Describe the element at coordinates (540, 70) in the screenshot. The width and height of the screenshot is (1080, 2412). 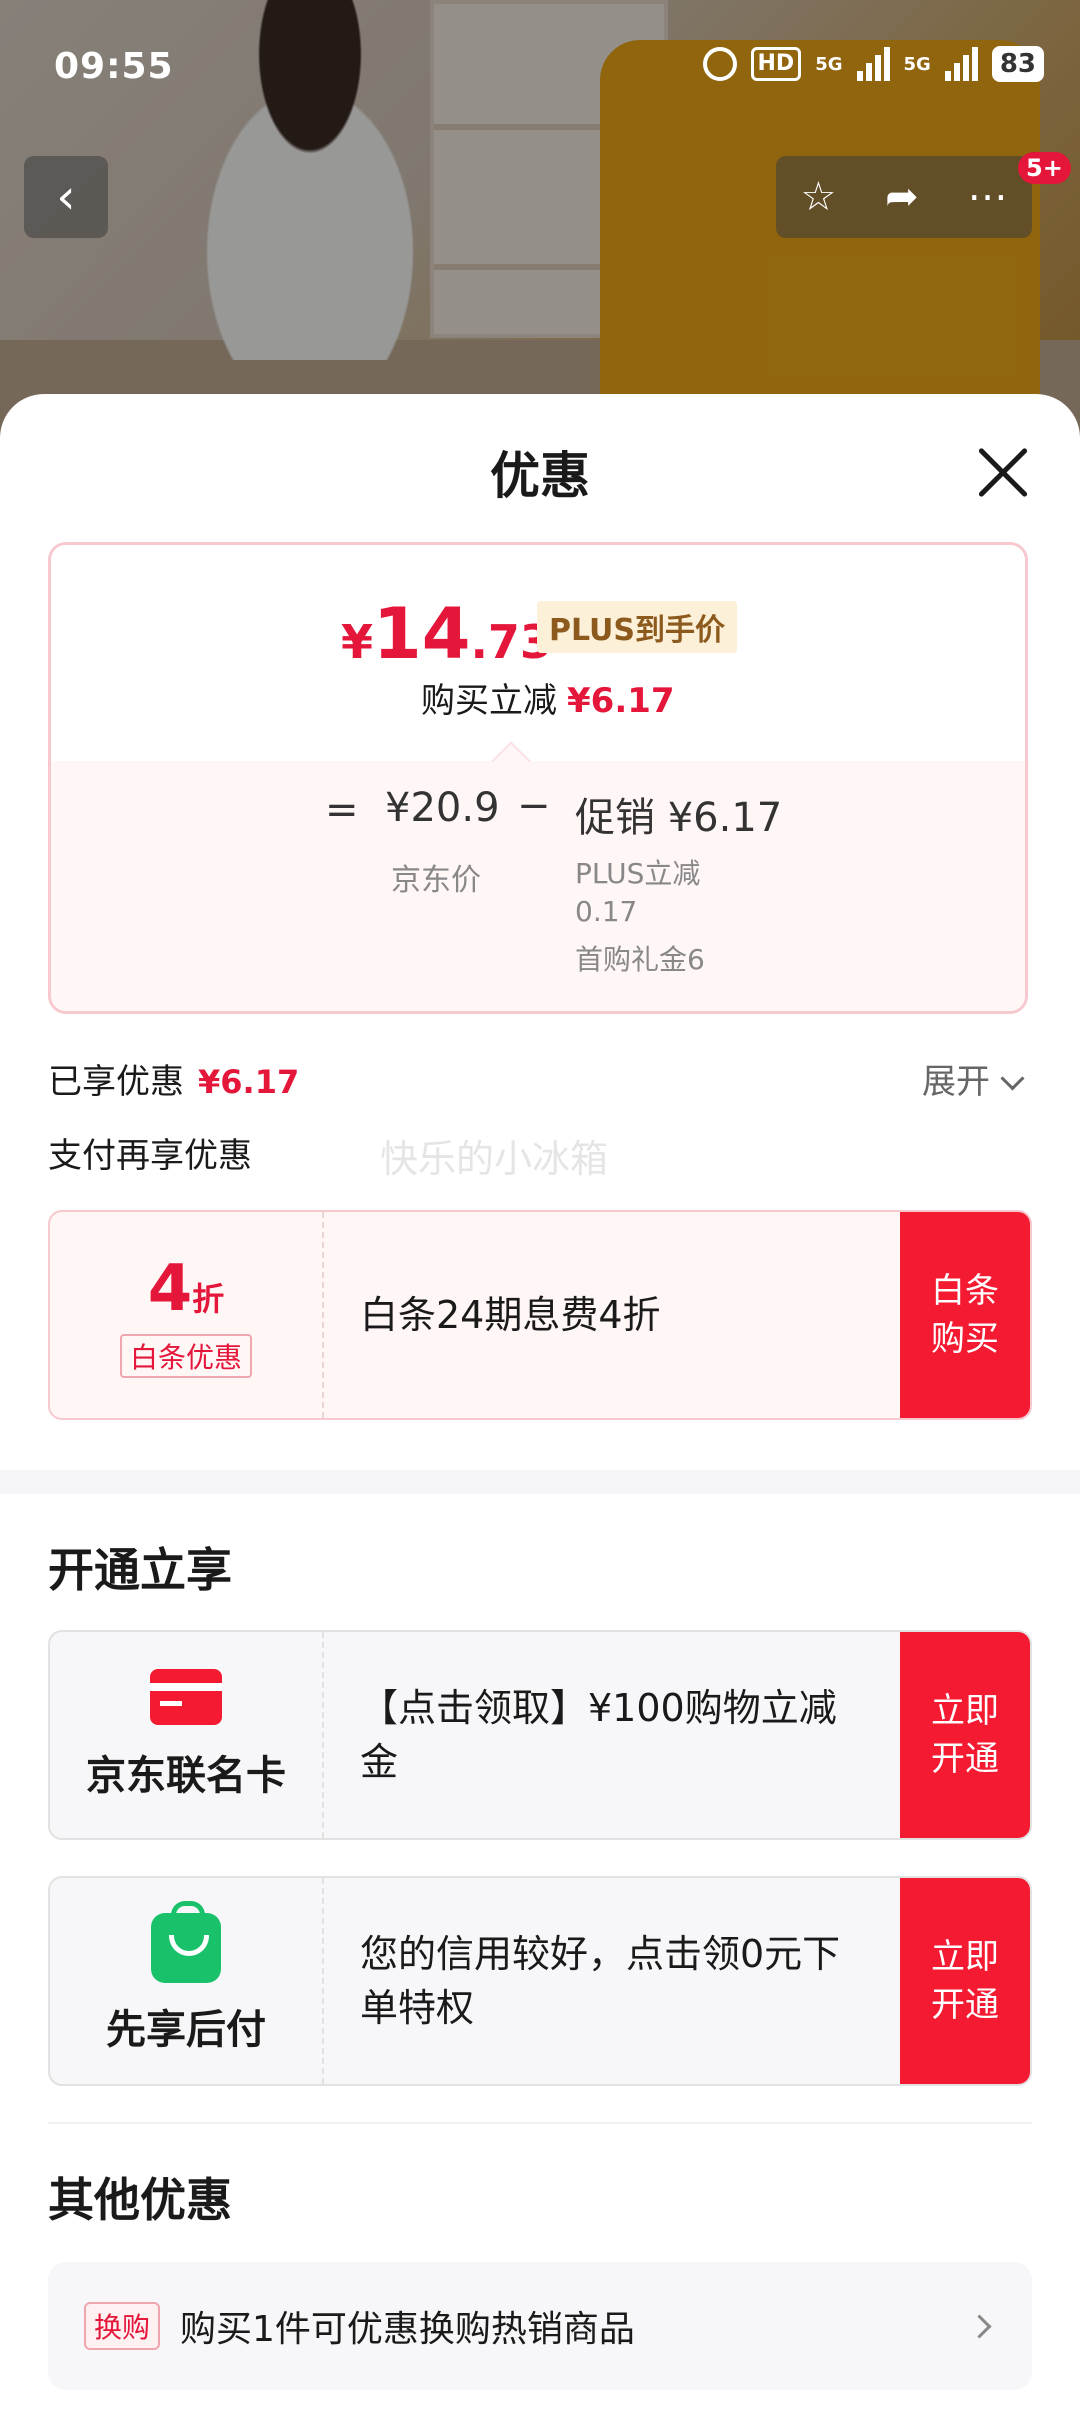
I see `status-bar: 09:55 HD 5G 5G 83` at that location.